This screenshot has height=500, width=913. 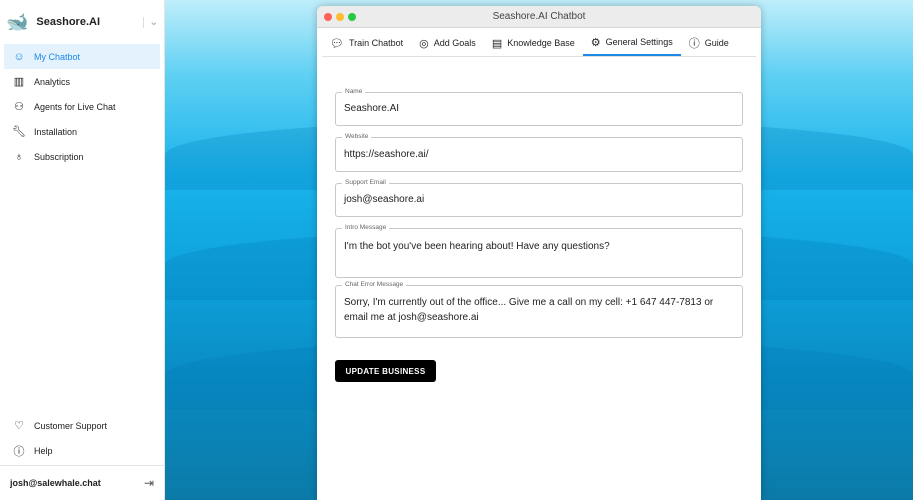 What do you see at coordinates (595, 42) in the screenshot?
I see `gear-icon: ⚙` at bounding box center [595, 42].